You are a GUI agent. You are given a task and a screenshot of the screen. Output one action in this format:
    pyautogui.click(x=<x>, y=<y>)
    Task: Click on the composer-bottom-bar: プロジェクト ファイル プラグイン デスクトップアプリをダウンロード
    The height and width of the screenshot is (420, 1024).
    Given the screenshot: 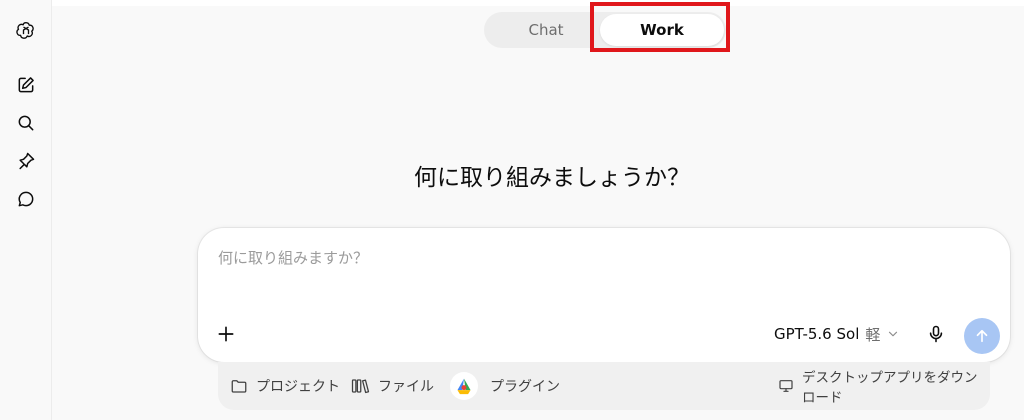 What is the action you would take?
    pyautogui.click(x=604, y=386)
    